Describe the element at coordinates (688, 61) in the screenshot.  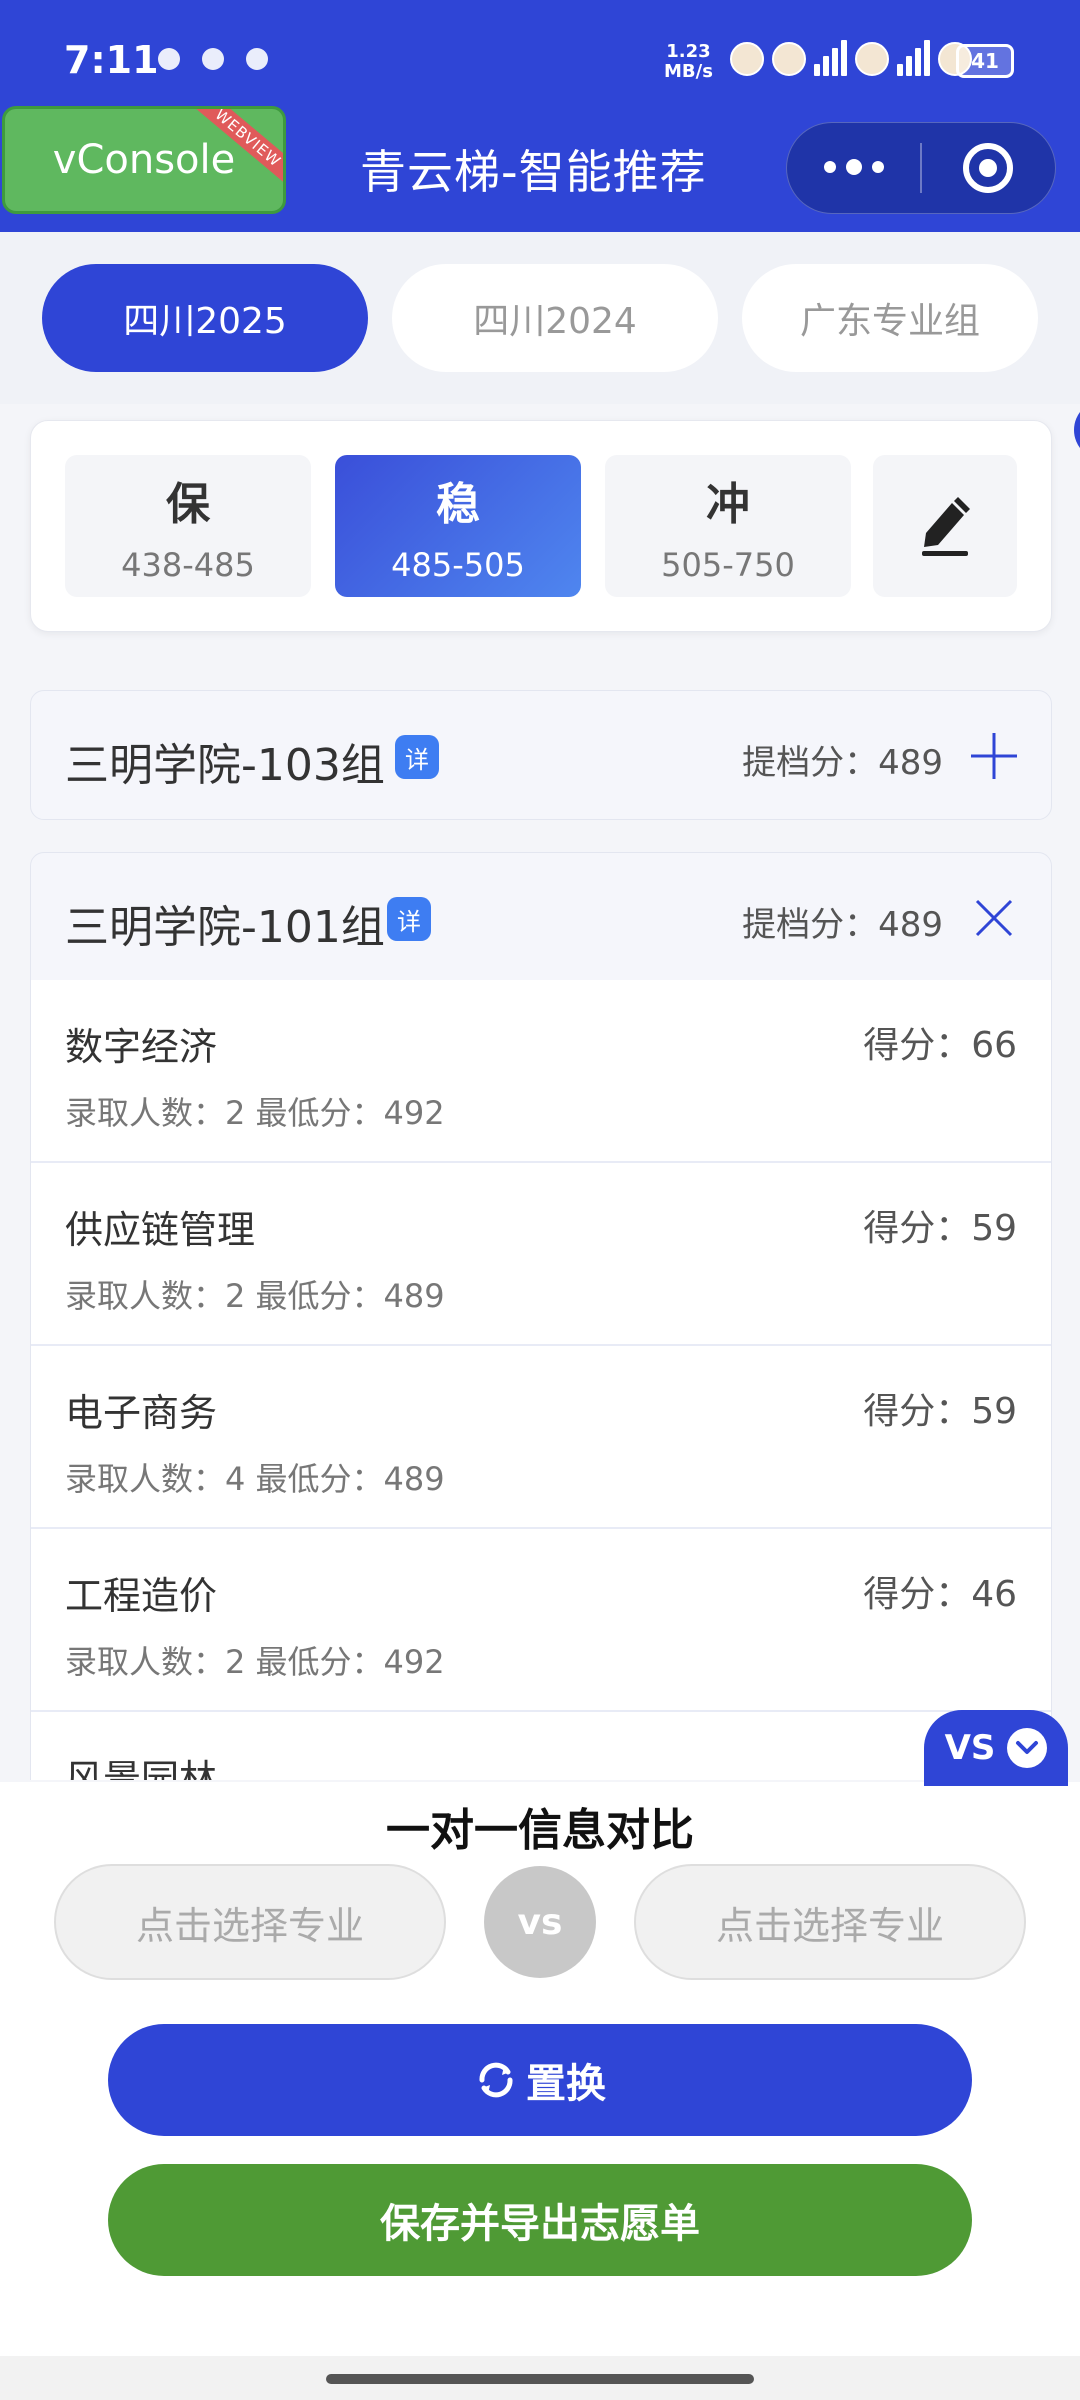
I see `network-speed: 1.23 MB/s` at that location.